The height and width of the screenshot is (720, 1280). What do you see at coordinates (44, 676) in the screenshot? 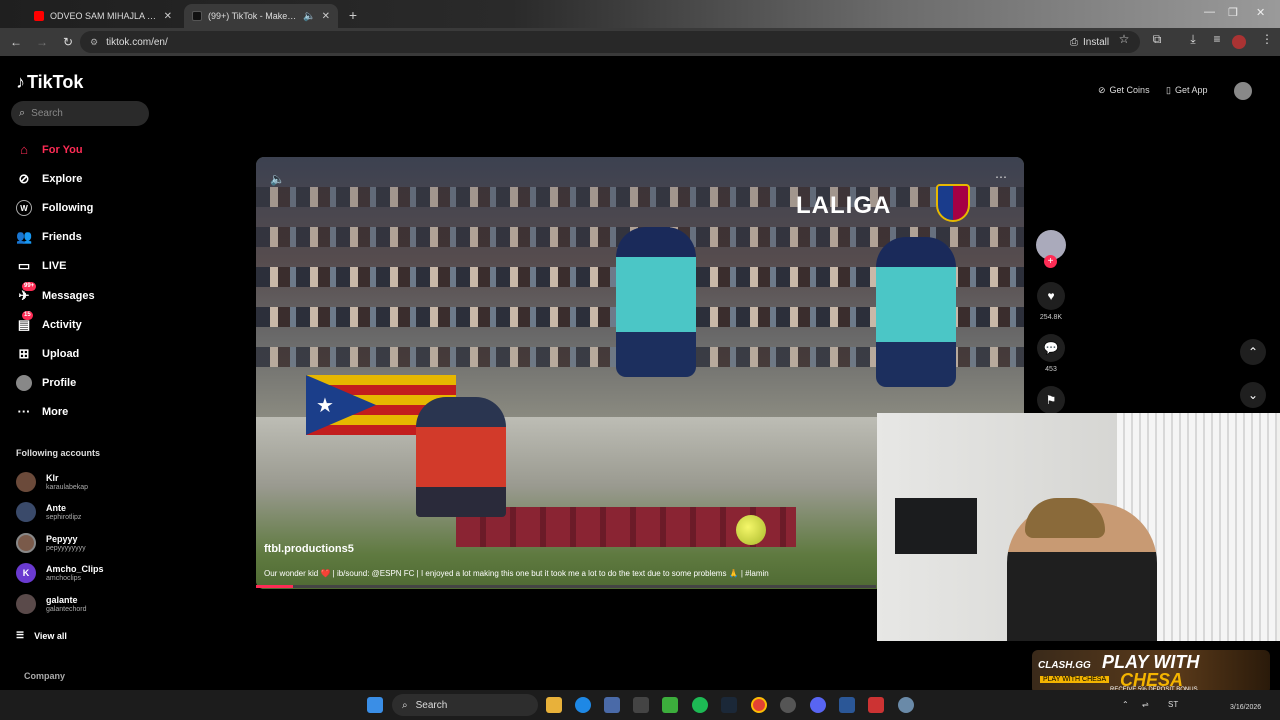
I see `company-link: Company` at bounding box center [44, 676].